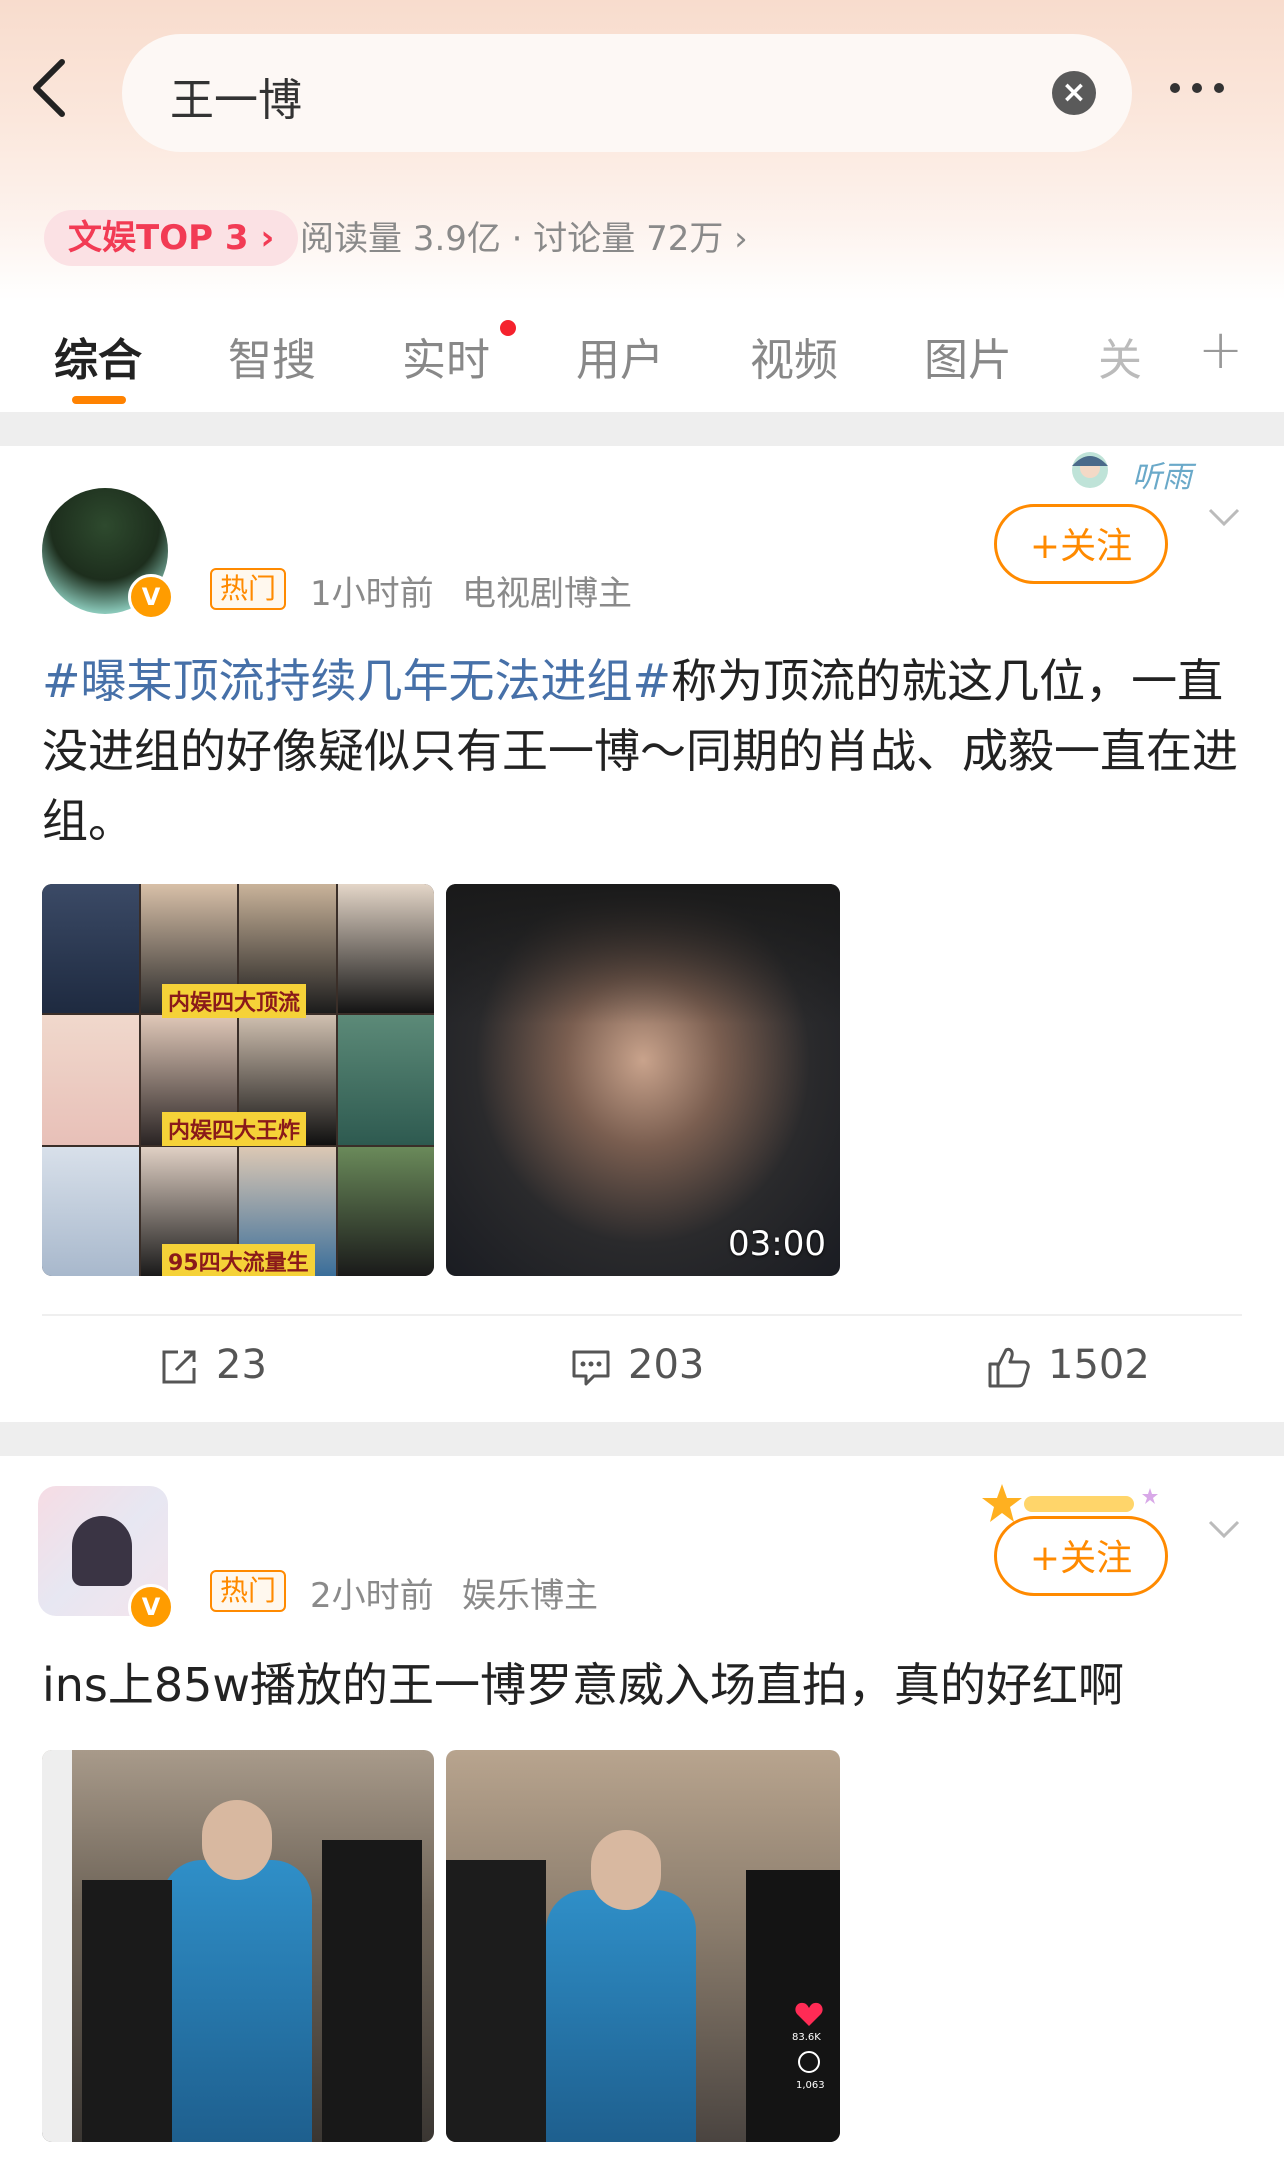 This screenshot has width=1284, height=2177. Describe the element at coordinates (179, 1367) in the screenshot. I see `share-icon` at that location.